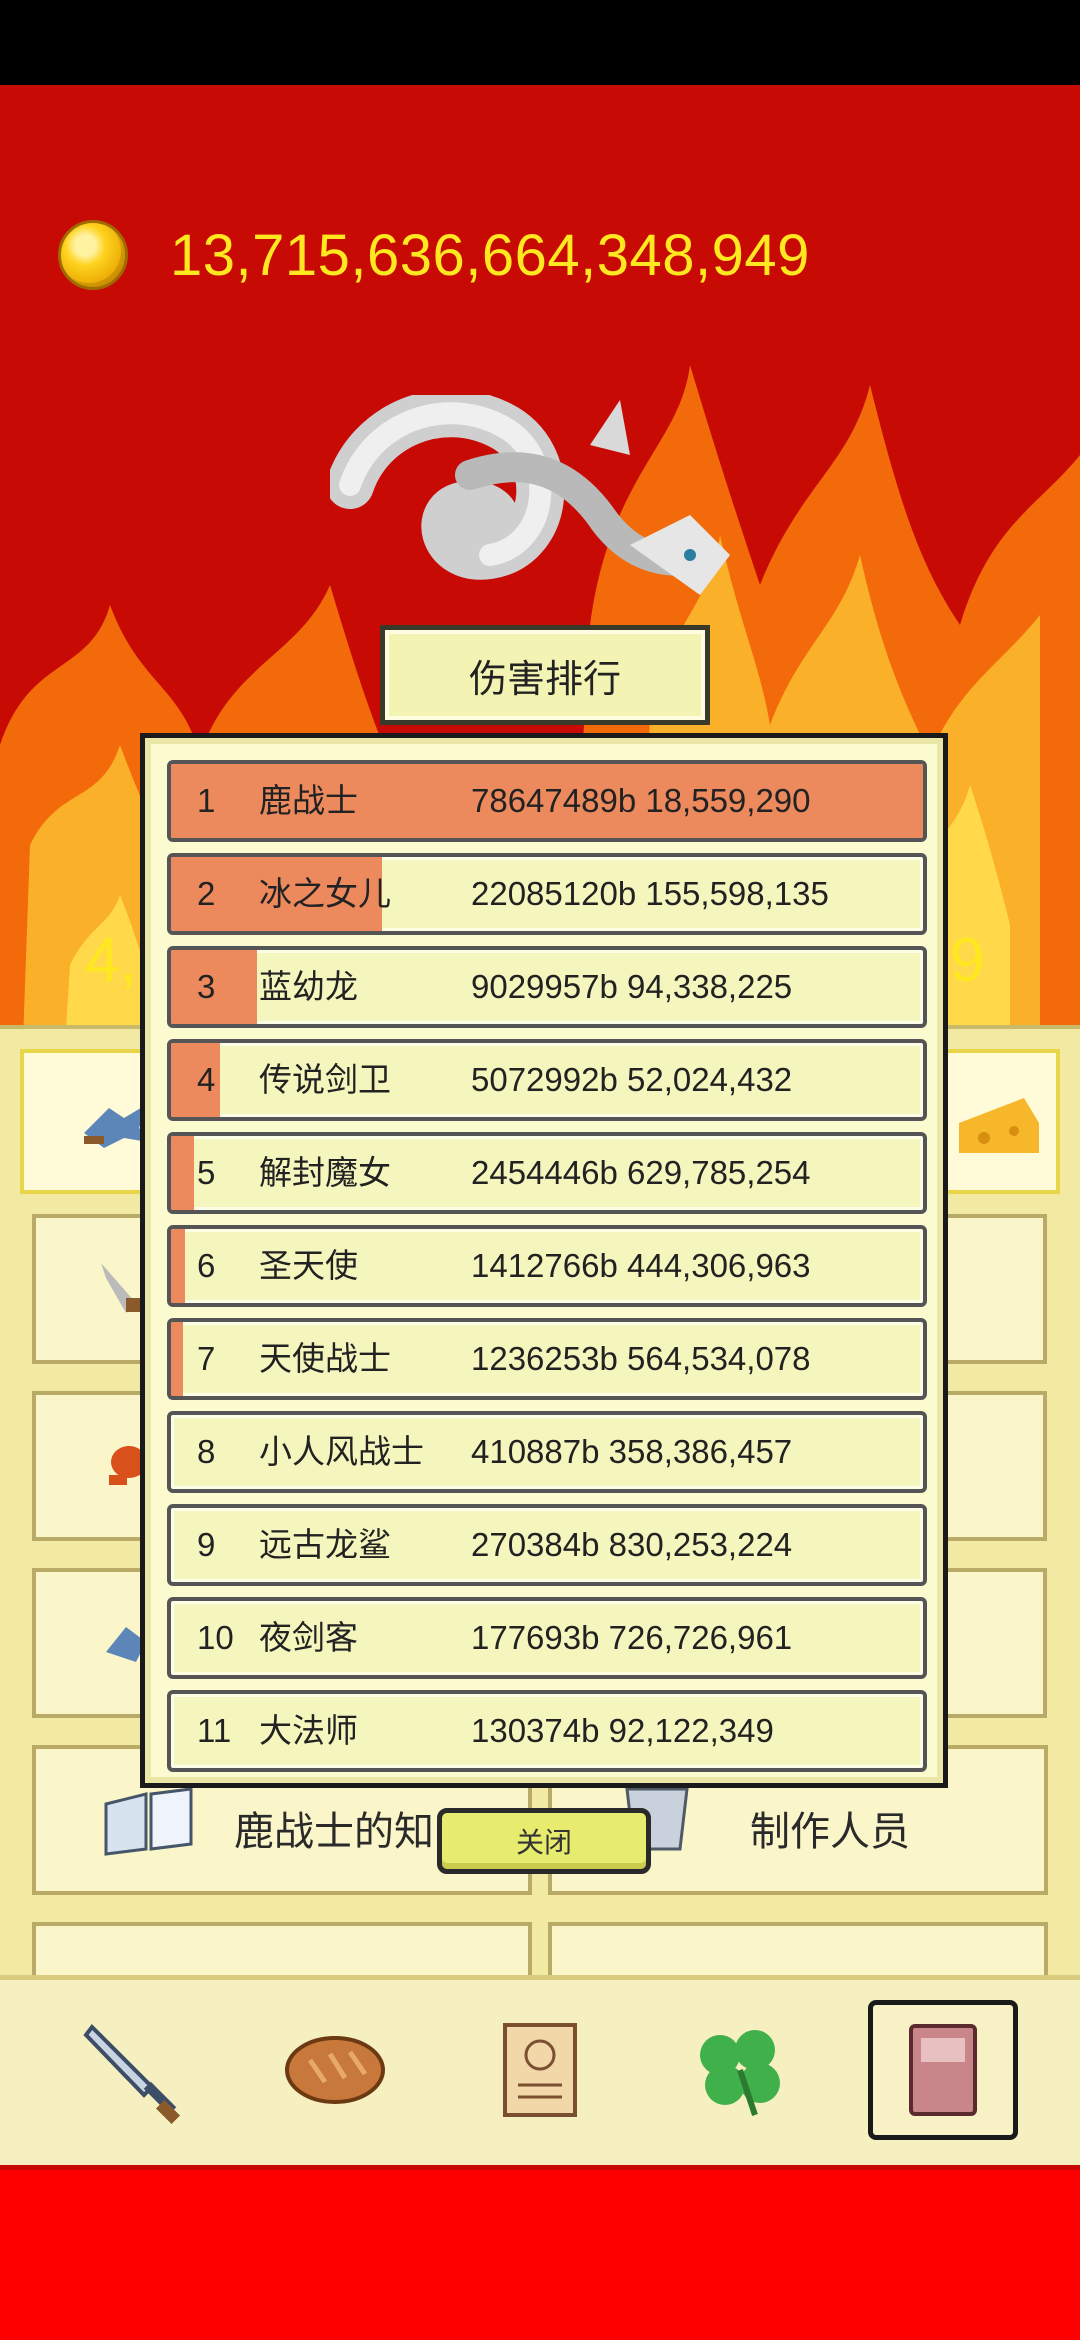  I want to click on hero-name: 冰之女儿, so click(325, 893).